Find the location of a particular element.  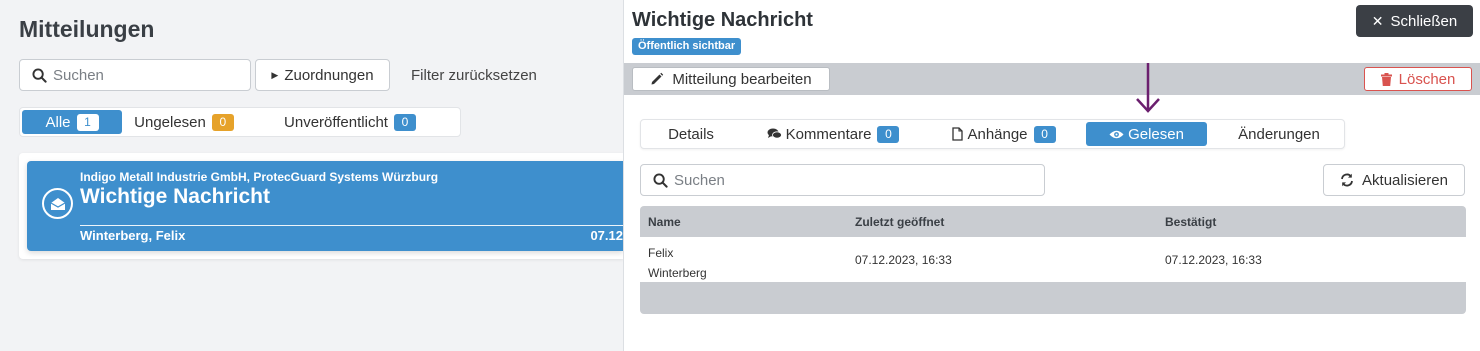

divider is located at coordinates (351, 225).